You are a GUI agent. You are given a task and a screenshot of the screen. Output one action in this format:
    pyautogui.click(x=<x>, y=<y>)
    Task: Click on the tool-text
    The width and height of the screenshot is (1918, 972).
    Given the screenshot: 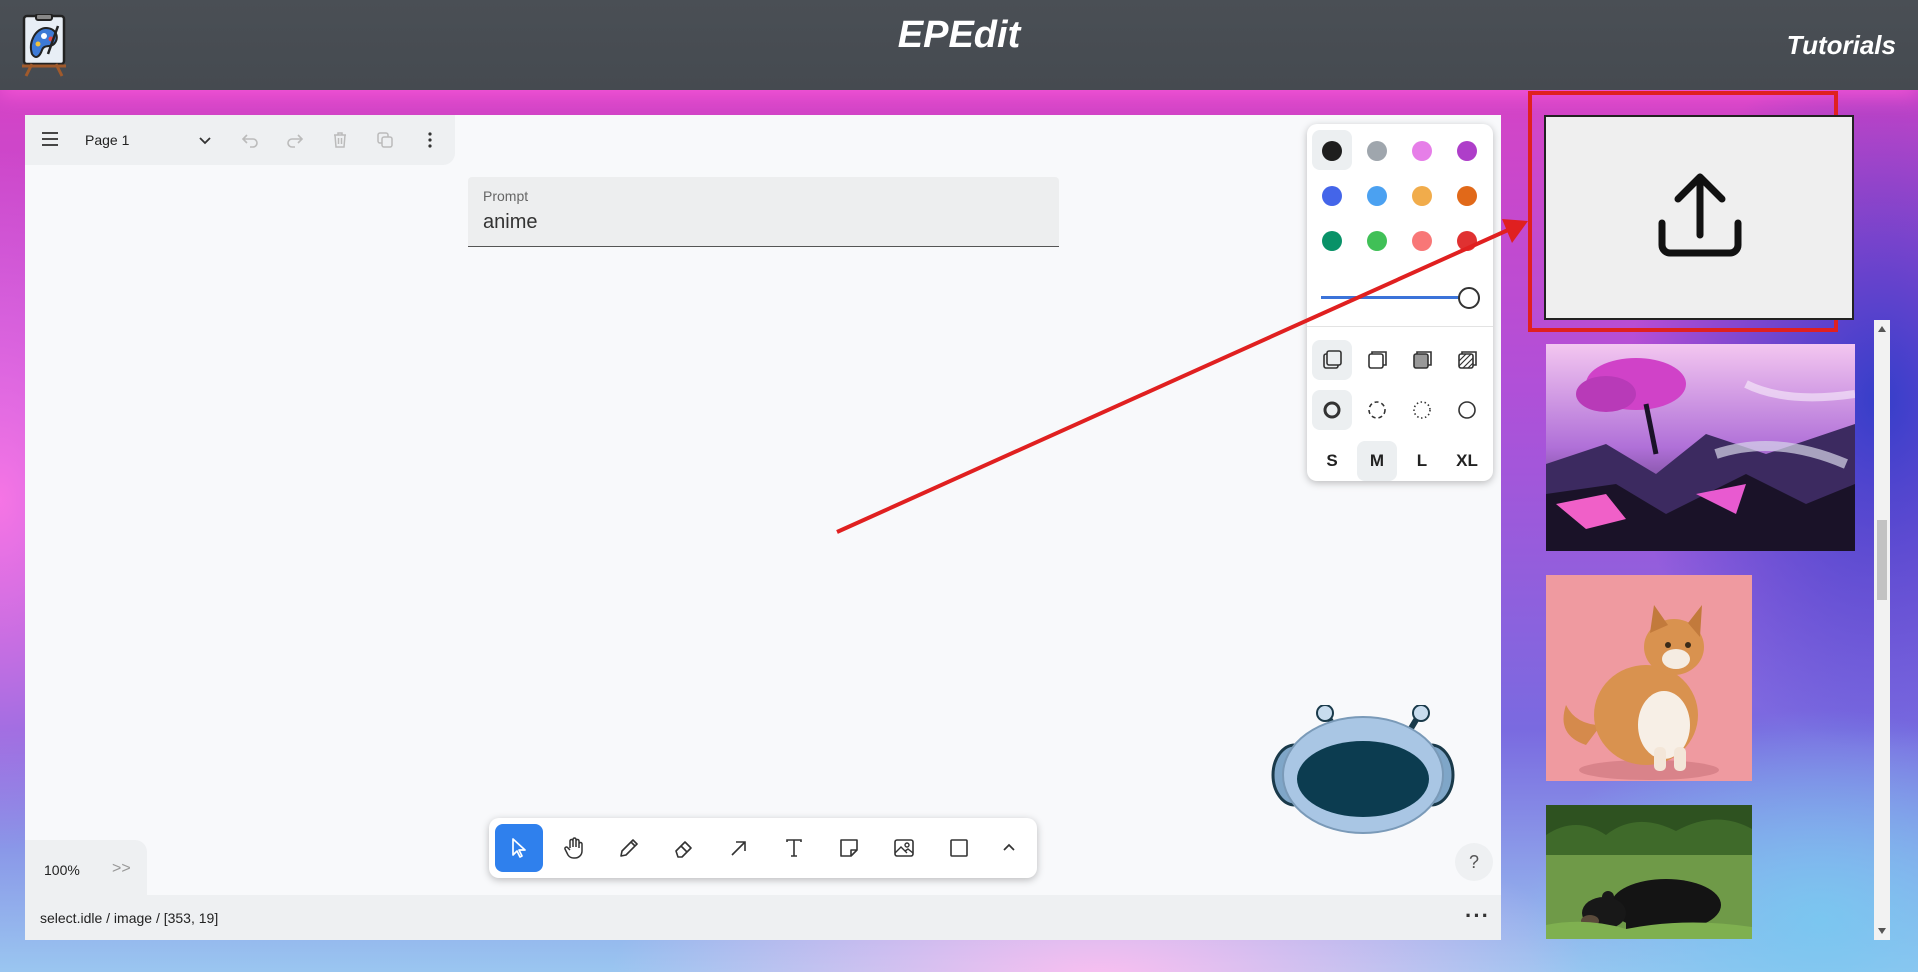 What is the action you would take?
    pyautogui.click(x=794, y=848)
    